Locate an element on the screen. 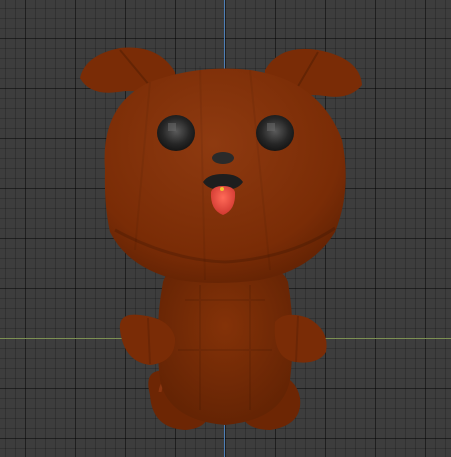 This screenshot has height=457, width=451. right-arm is located at coordinates (300, 338).